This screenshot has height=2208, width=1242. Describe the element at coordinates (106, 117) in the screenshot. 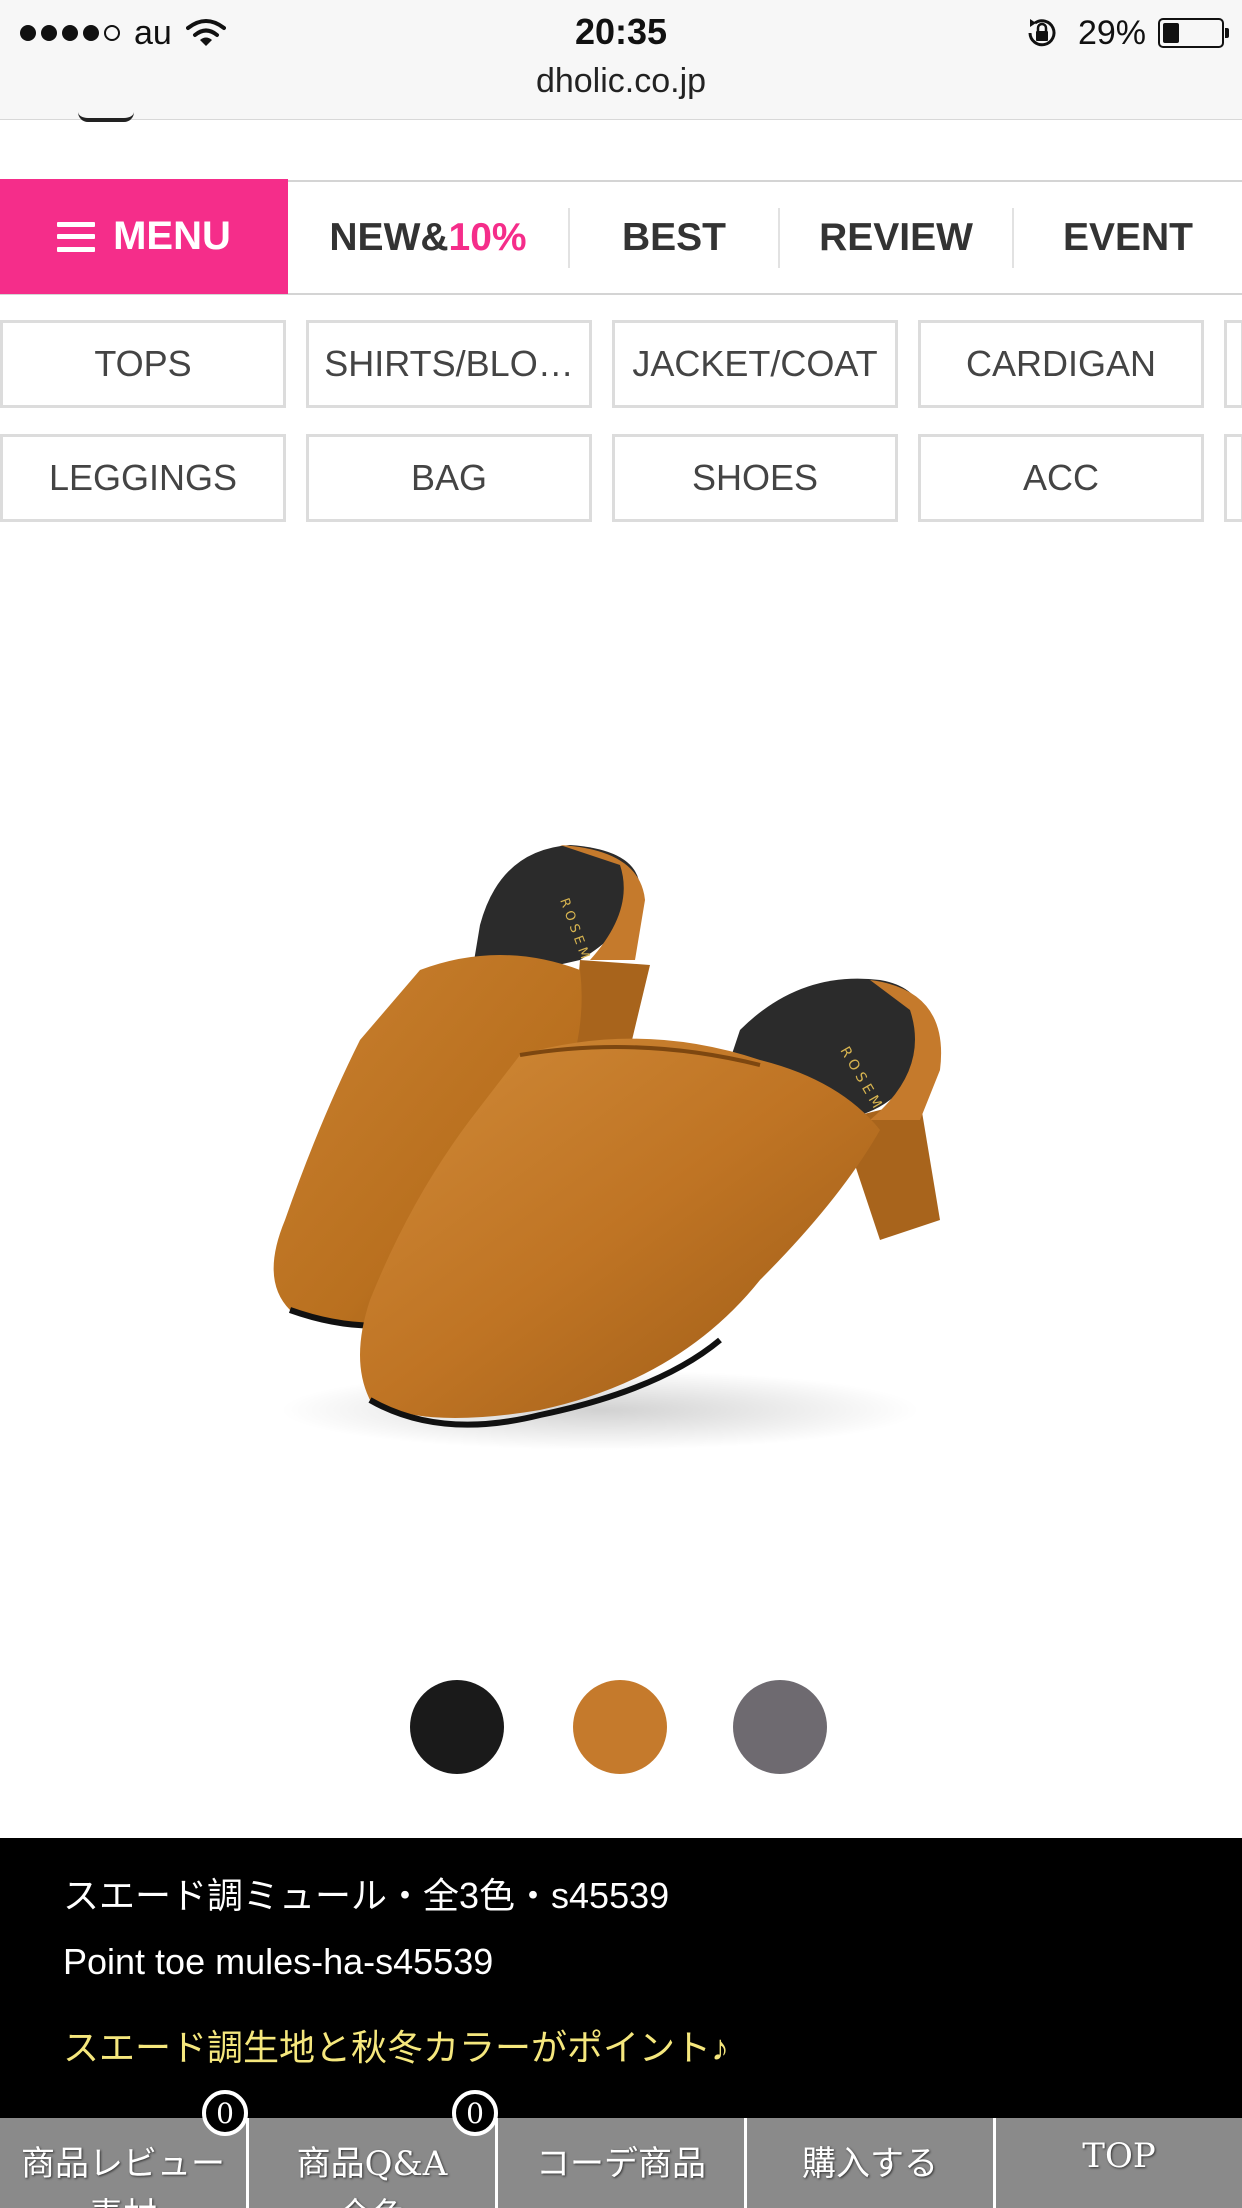

I see `site-logo-partial` at that location.